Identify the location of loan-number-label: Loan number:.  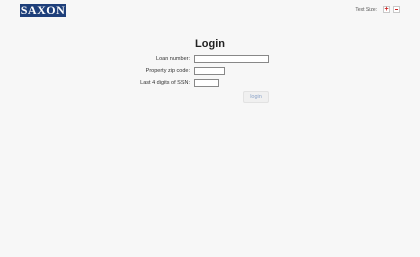
(173, 58).